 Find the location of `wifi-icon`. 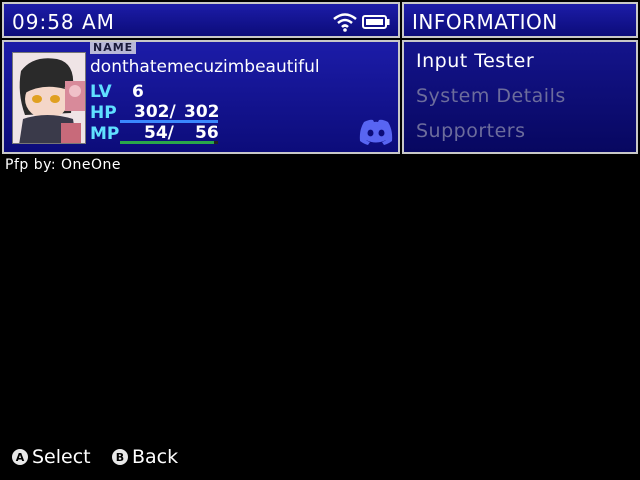

wifi-icon is located at coordinates (345, 22).